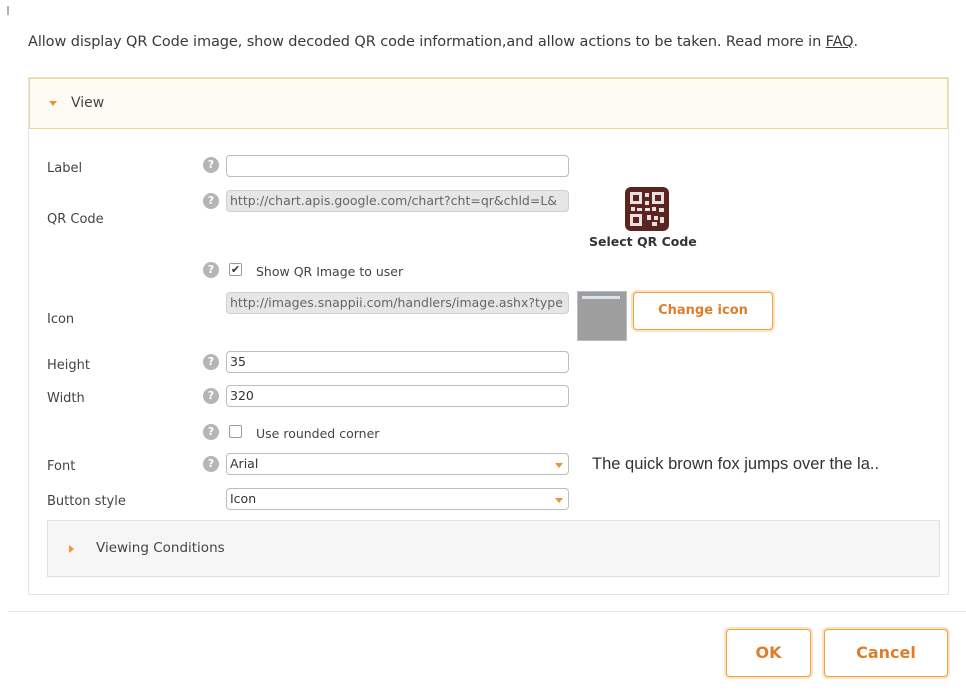 The image size is (966, 692). Describe the element at coordinates (61, 466) in the screenshot. I see `font-field-label: Font` at that location.